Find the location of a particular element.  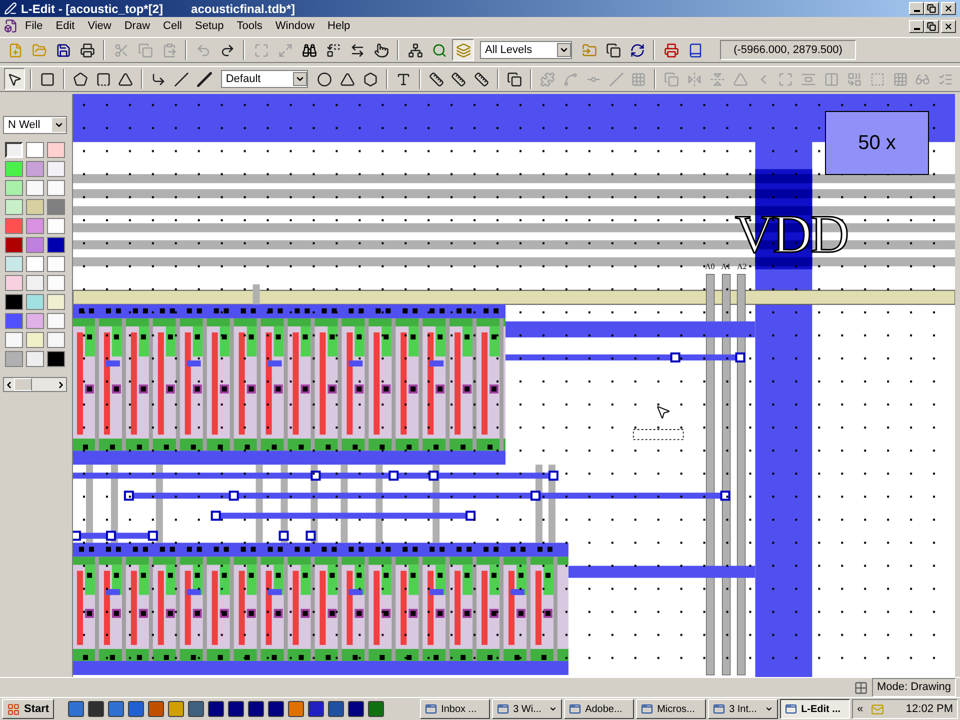

glasses-icon is located at coordinates (922, 79).